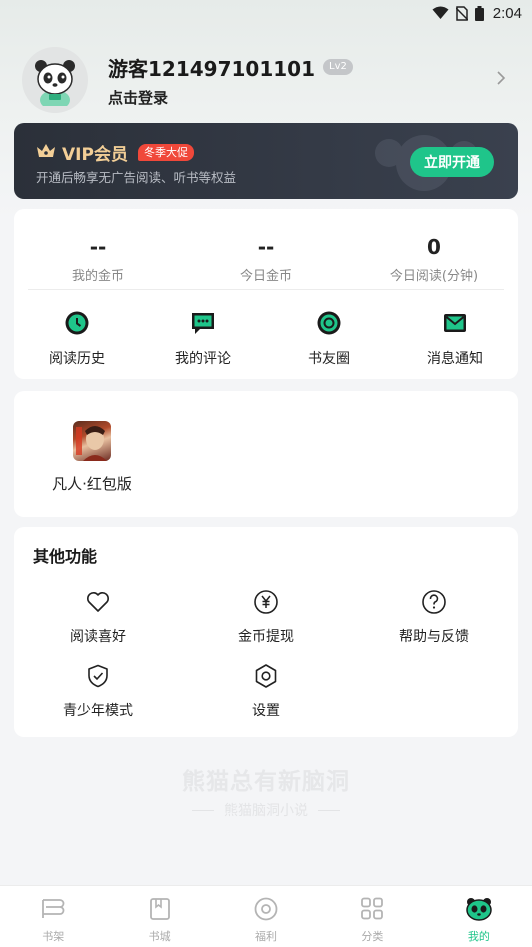  Describe the element at coordinates (455, 359) in the screenshot. I see `action-label: 消息通知` at that location.